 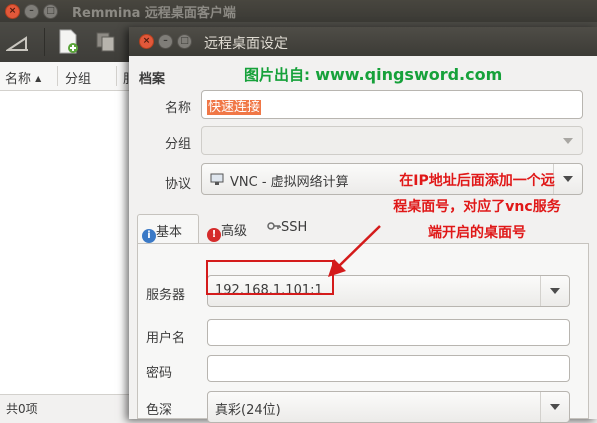 I want to click on tab-basic-label: 基本, so click(x=169, y=232).